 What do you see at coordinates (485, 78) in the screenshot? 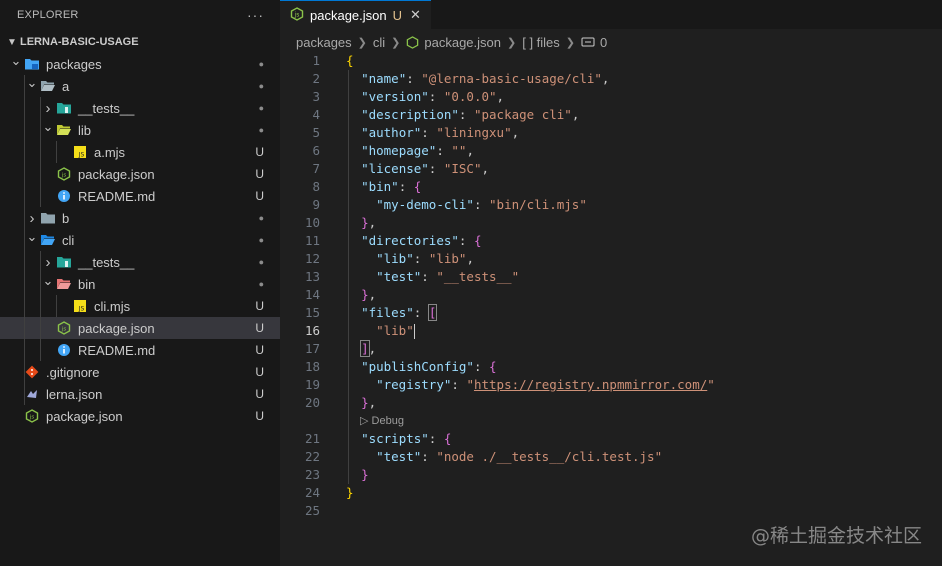
I see `line-text: "name": "@lerna-basic-usage/cli",` at bounding box center [485, 78].